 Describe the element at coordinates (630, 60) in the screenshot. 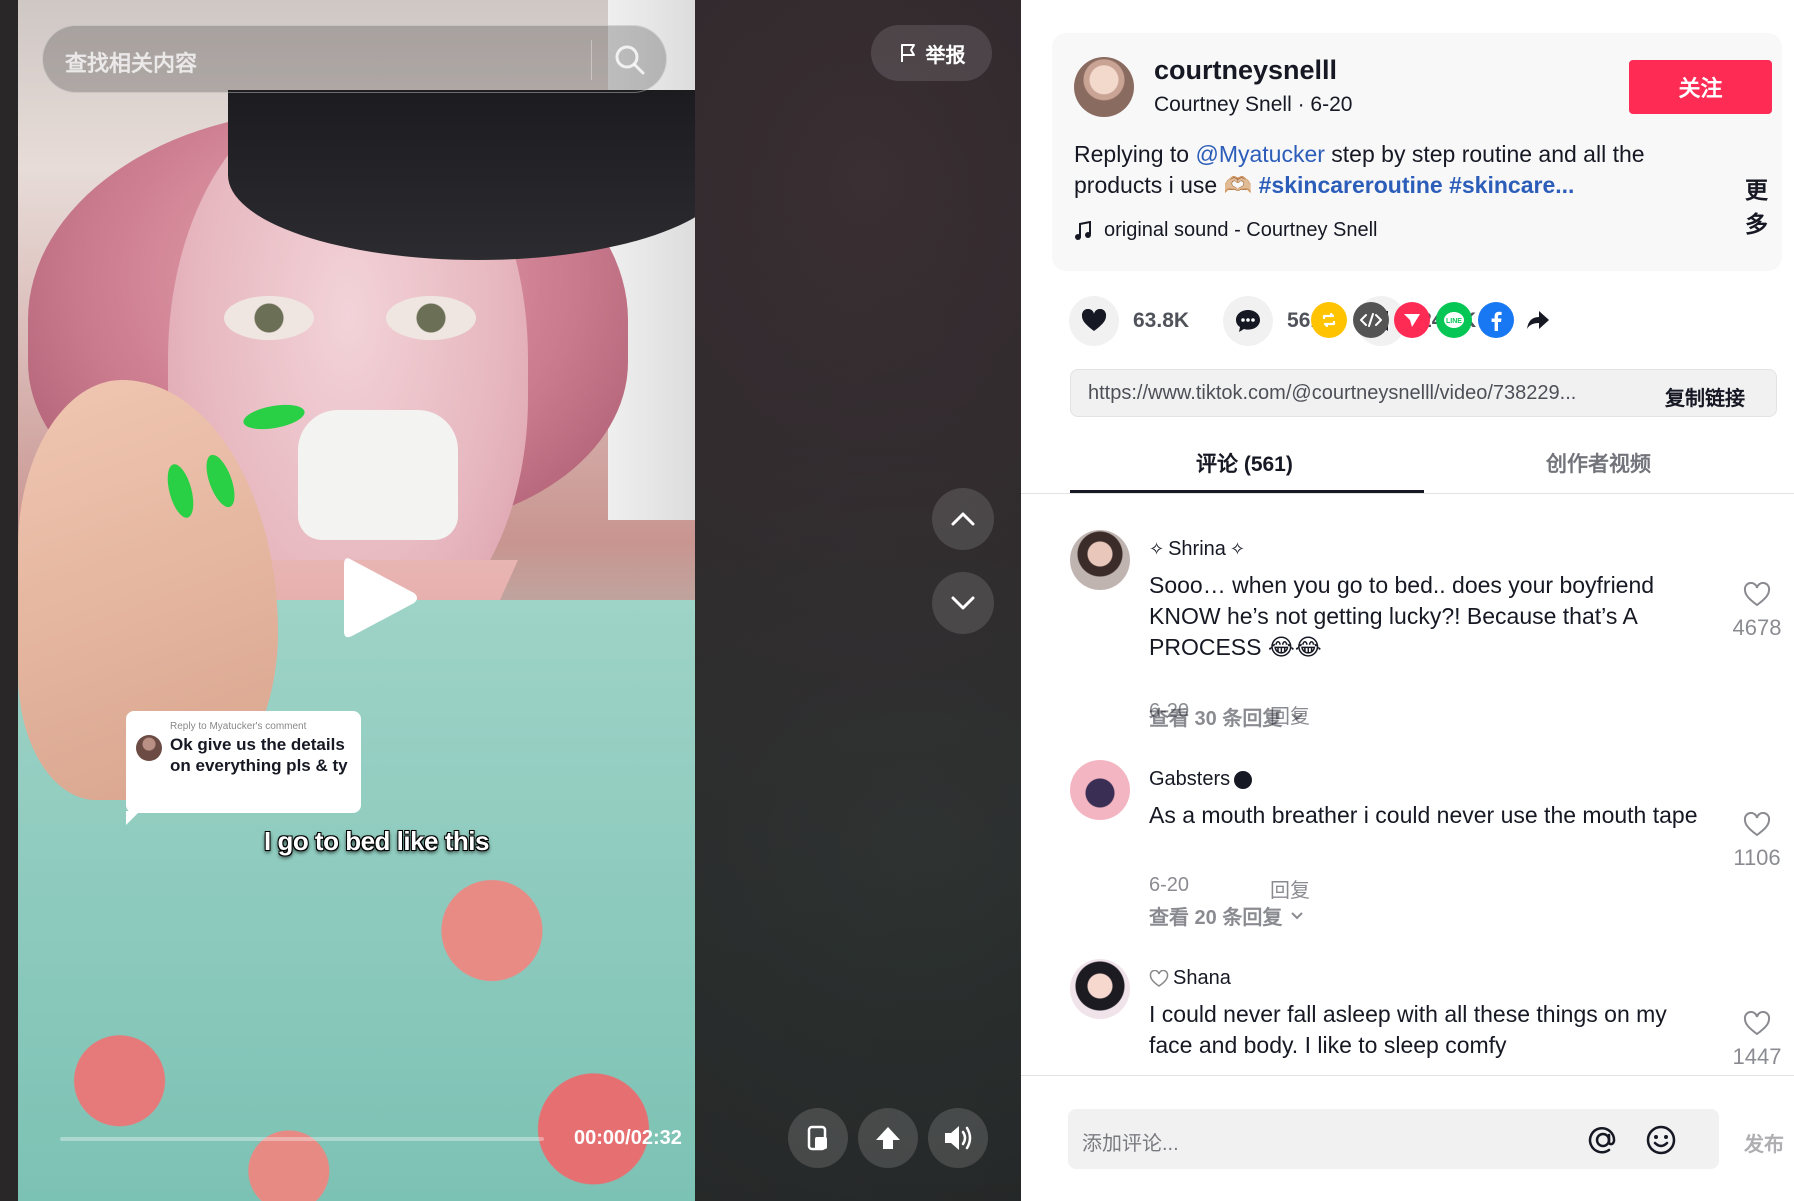

I see `search-icon` at that location.